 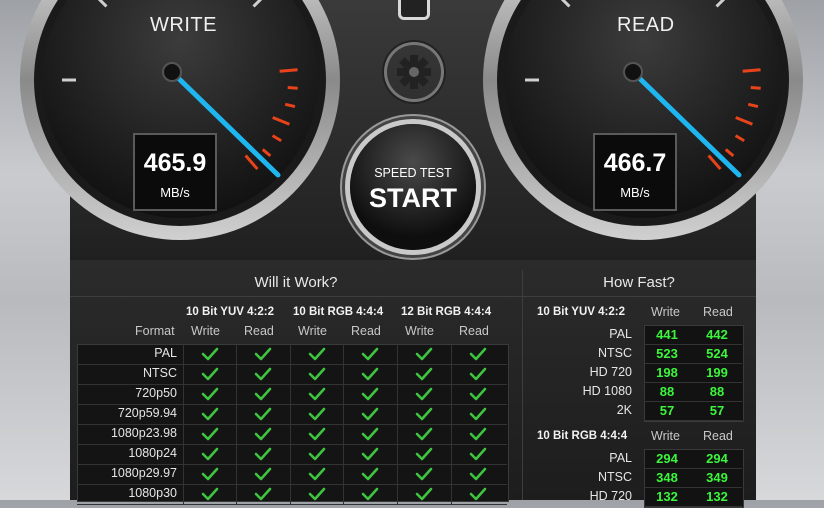 What do you see at coordinates (175, 163) in the screenshot?
I see `write-speed-value: 465.9` at bounding box center [175, 163].